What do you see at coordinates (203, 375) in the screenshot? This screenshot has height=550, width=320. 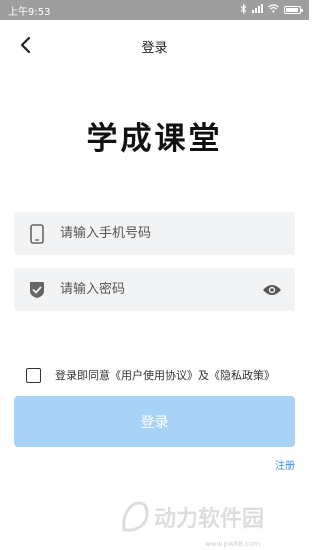 I see `agreement-and: 及` at bounding box center [203, 375].